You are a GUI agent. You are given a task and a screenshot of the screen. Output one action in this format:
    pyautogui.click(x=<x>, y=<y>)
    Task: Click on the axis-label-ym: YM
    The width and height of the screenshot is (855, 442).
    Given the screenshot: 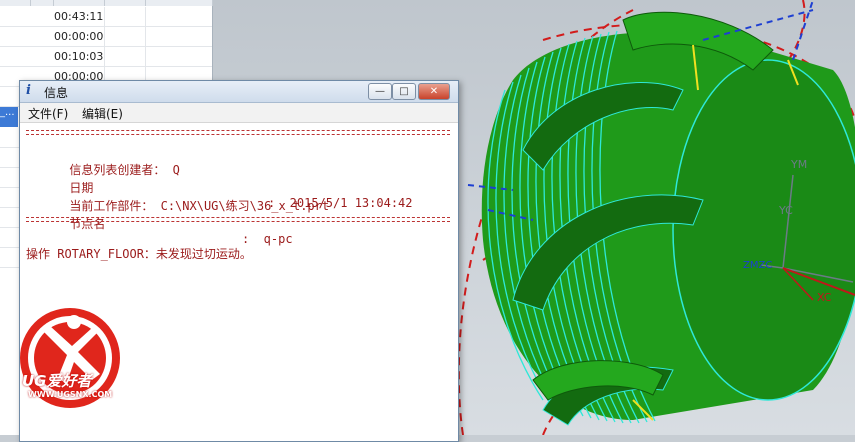 What is the action you would take?
    pyautogui.click(x=798, y=164)
    